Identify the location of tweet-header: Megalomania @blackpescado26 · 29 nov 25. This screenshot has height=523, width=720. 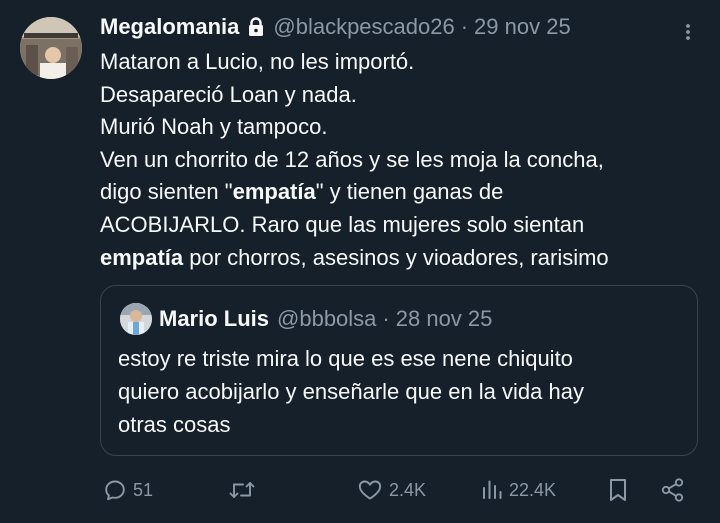
(335, 27).